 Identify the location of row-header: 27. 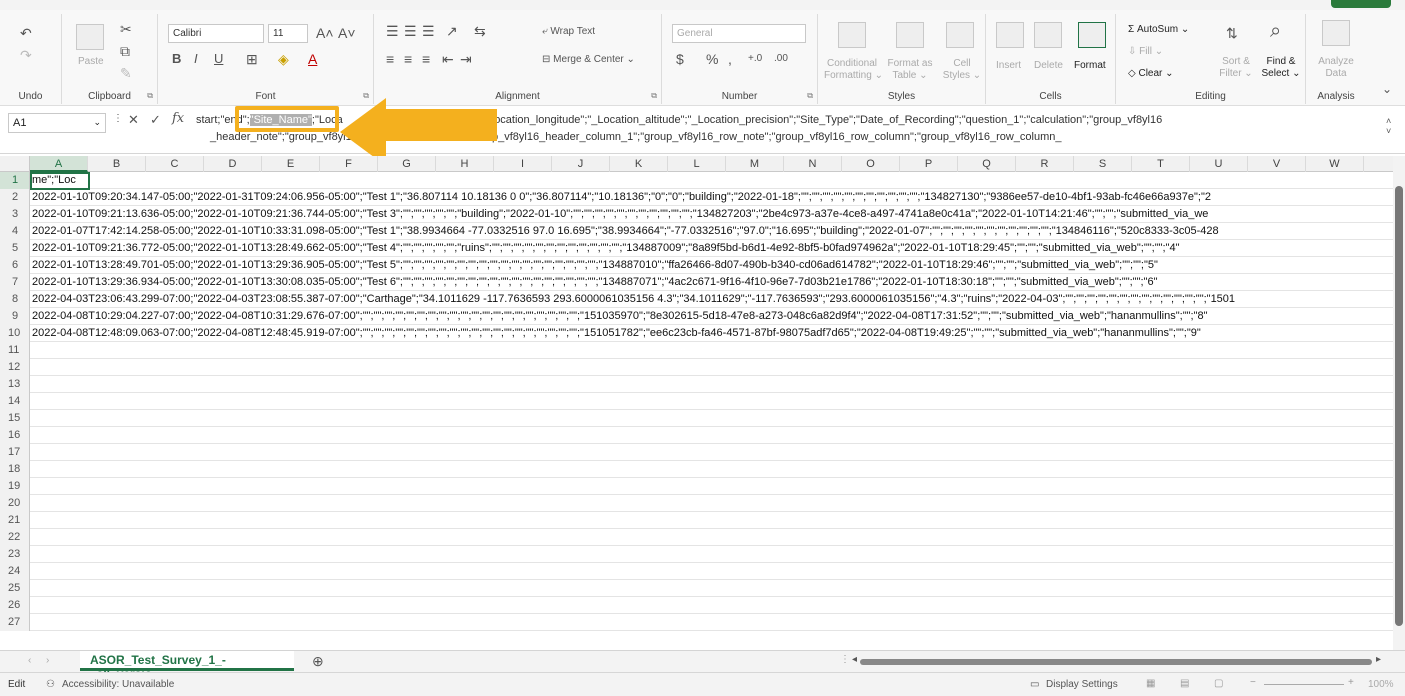
(15, 622).